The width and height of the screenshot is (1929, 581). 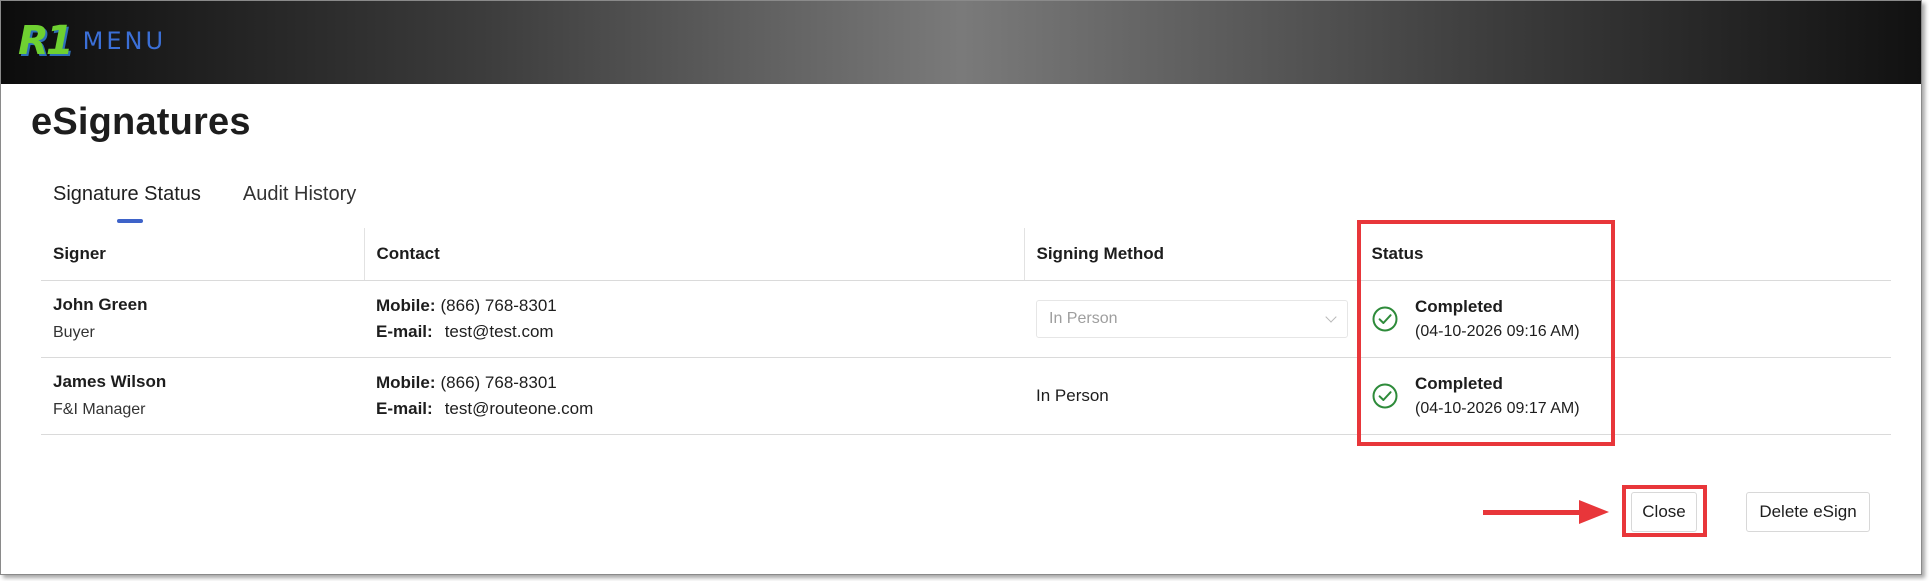 What do you see at coordinates (1534, 512) in the screenshot?
I see `callout-arrow-shaft` at bounding box center [1534, 512].